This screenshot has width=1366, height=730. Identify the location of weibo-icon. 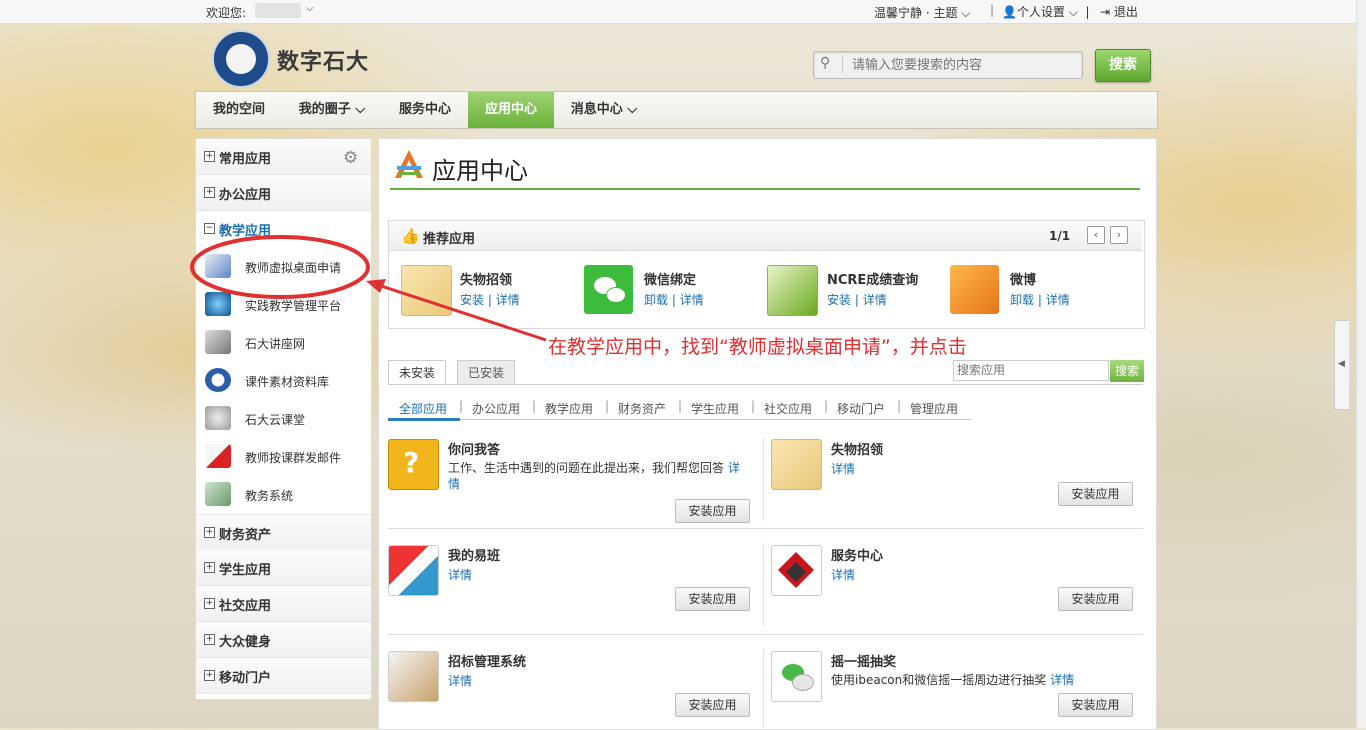
(974, 289).